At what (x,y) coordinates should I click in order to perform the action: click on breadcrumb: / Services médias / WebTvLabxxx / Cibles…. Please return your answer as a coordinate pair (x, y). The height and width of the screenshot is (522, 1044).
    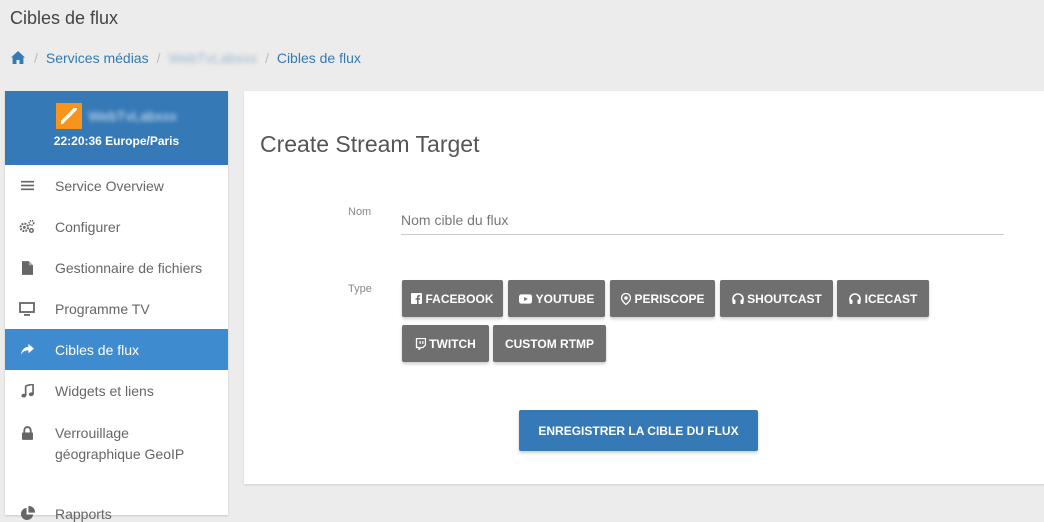
    Looking at the image, I should click on (185, 58).